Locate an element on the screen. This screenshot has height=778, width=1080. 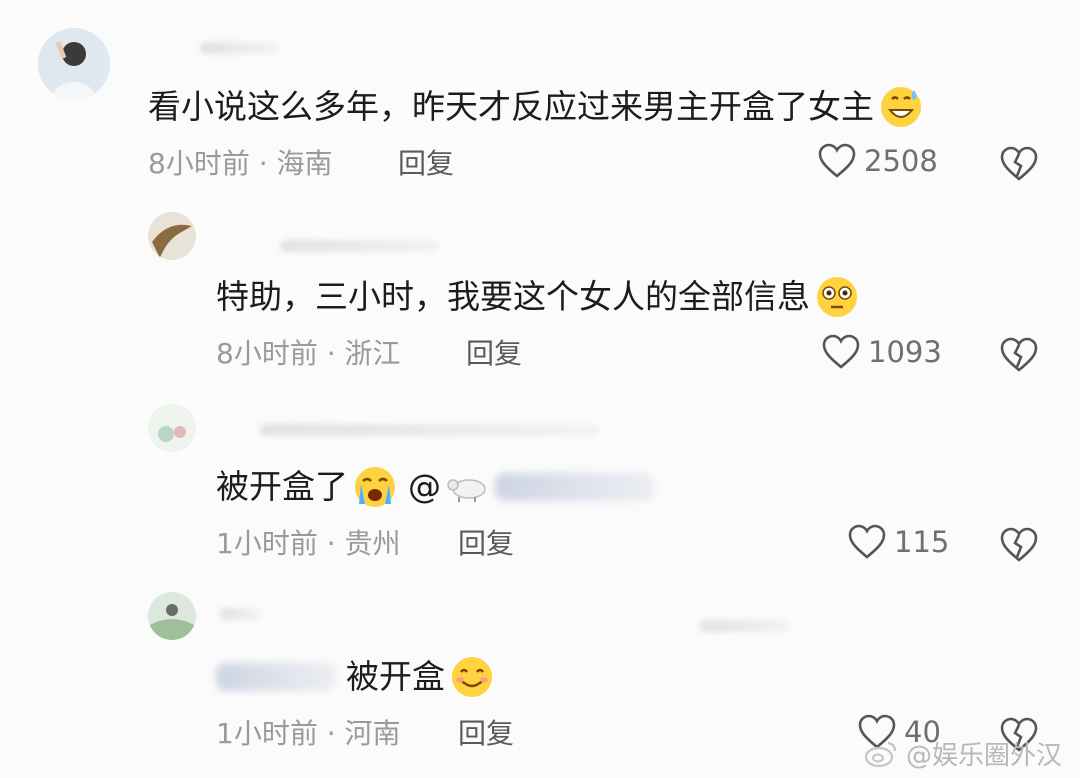
comment-meta: 1小时前 · 贵州 is located at coordinates (308, 544).